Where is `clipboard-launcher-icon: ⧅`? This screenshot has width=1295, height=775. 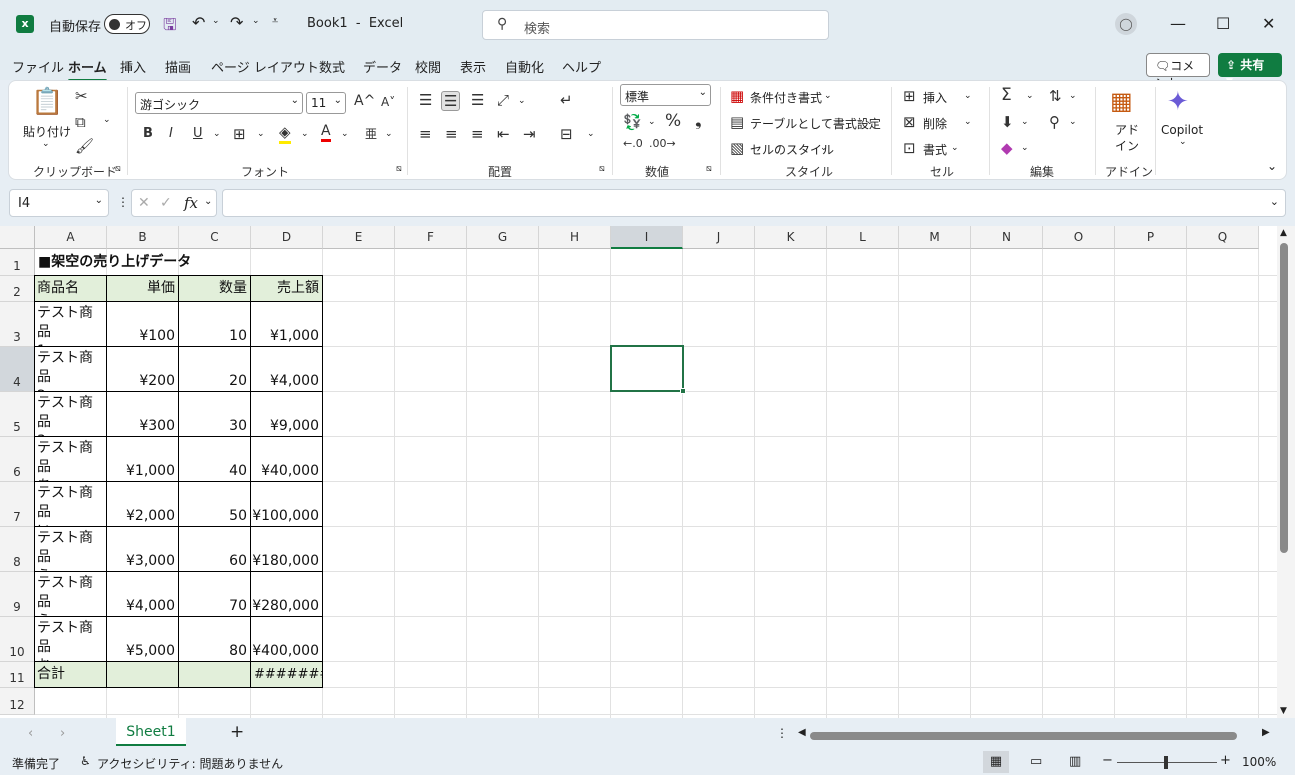 clipboard-launcher-icon: ⧅ is located at coordinates (118, 169).